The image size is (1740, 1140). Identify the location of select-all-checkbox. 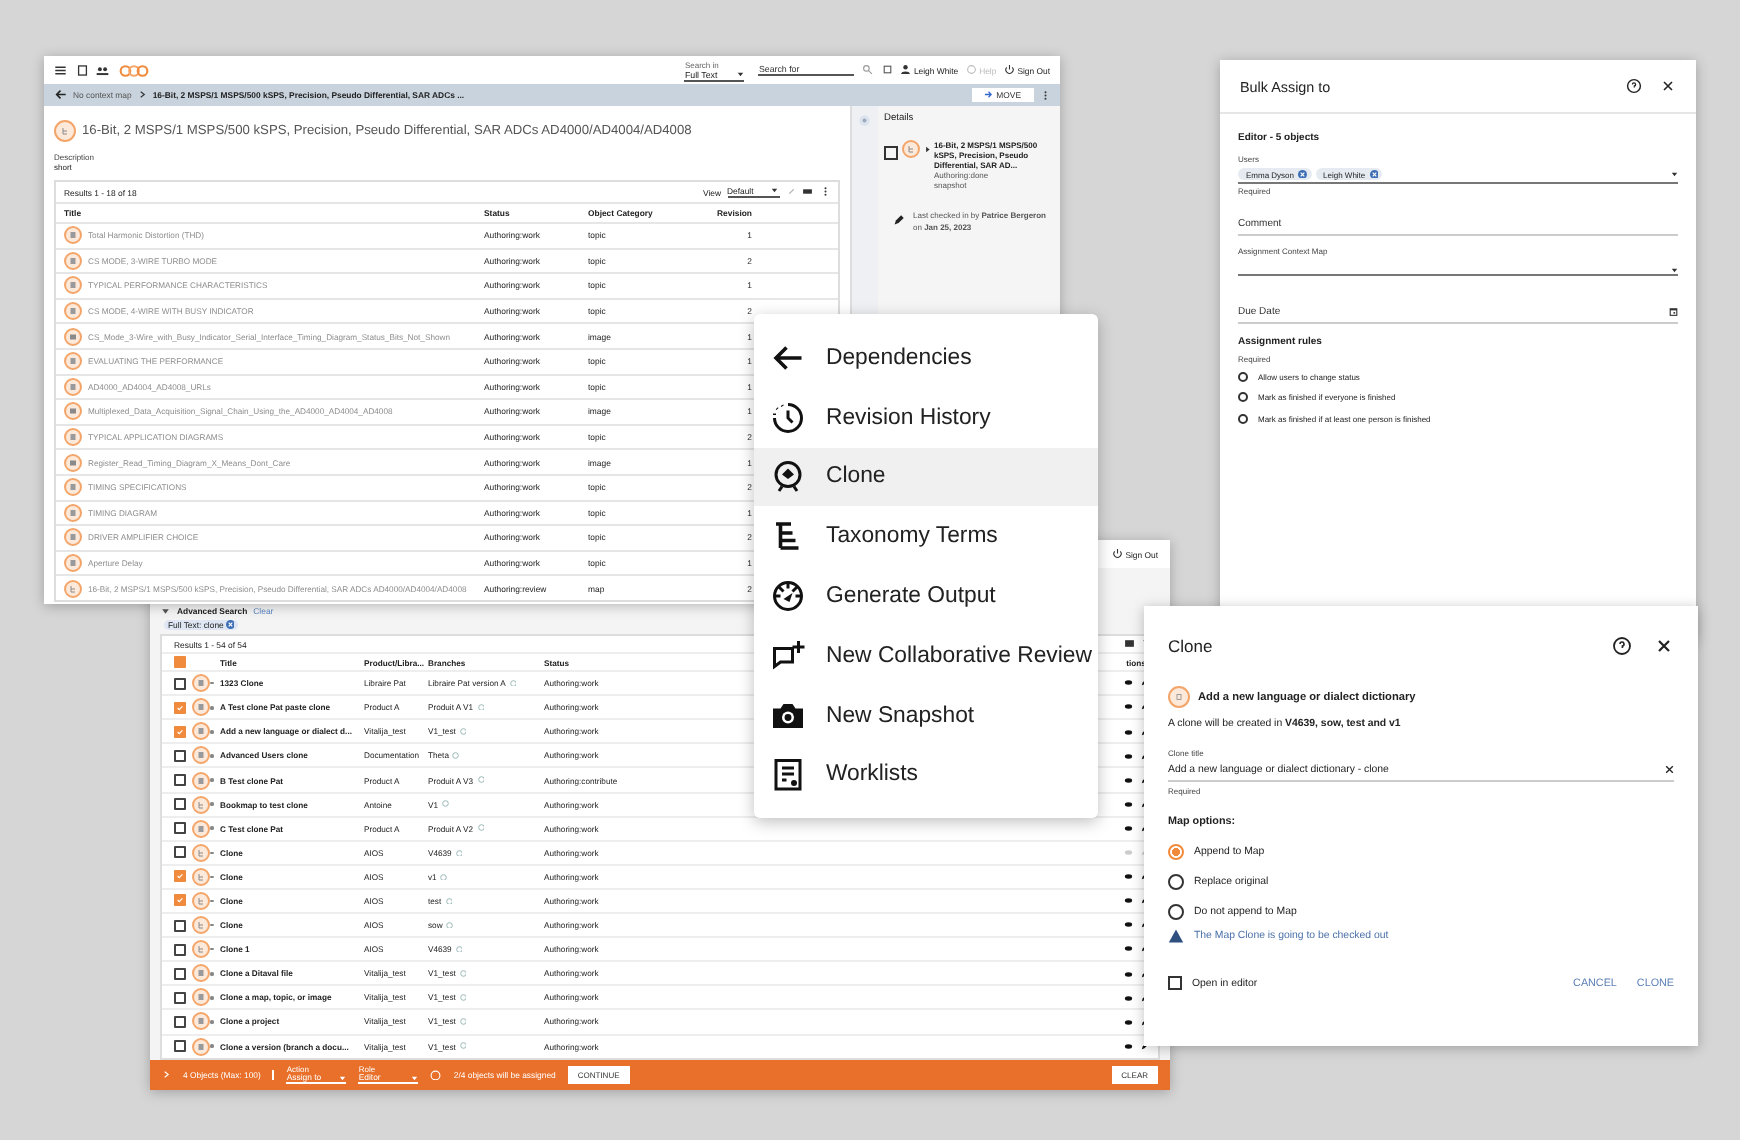
(180, 662).